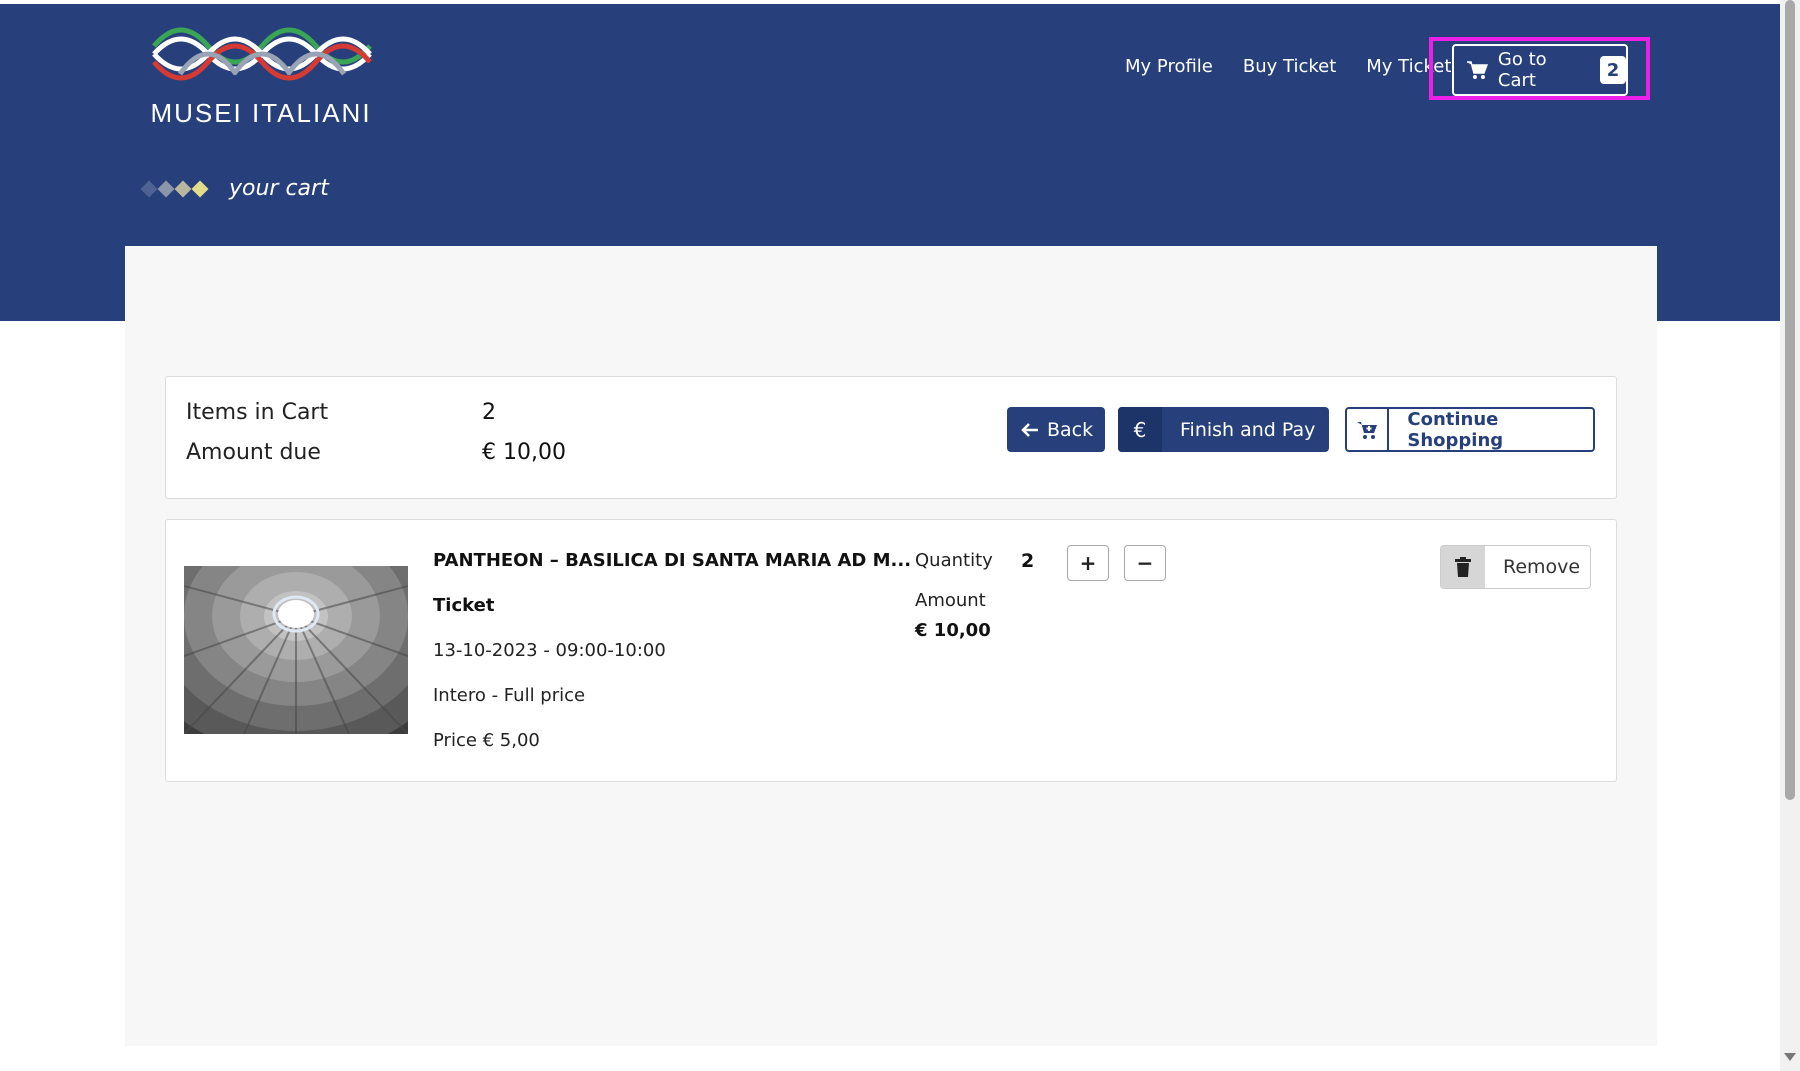 This screenshot has width=1800, height=1071. I want to click on remove-button: Remove, so click(1515, 567).